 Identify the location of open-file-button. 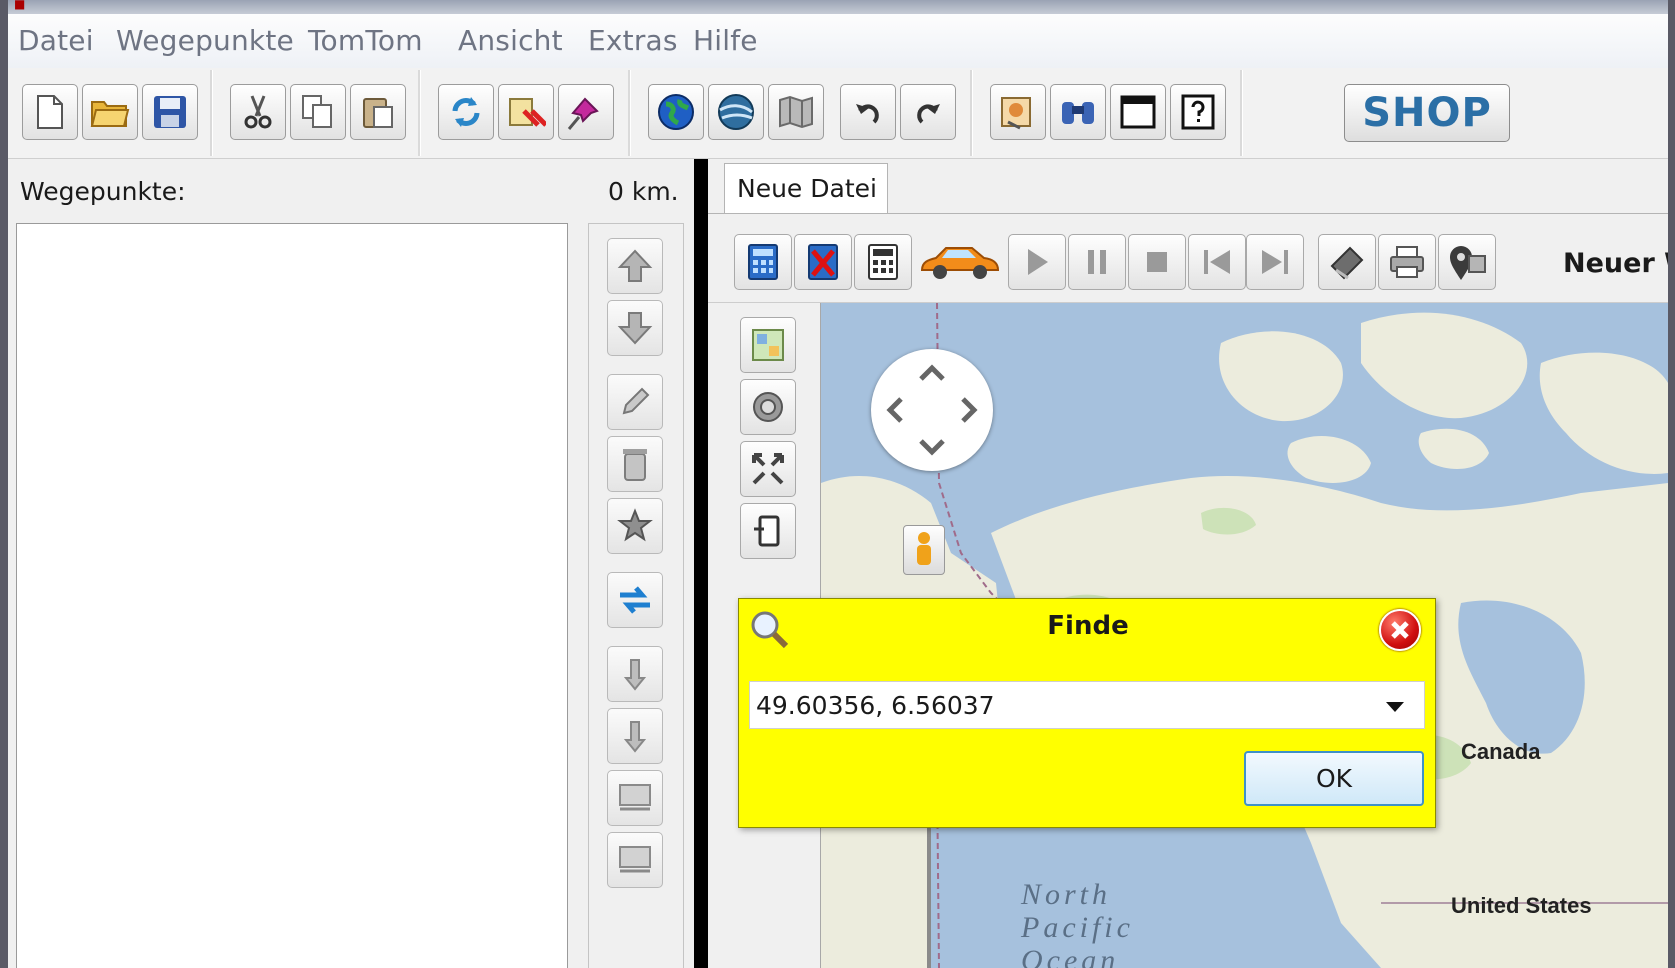
(110, 112).